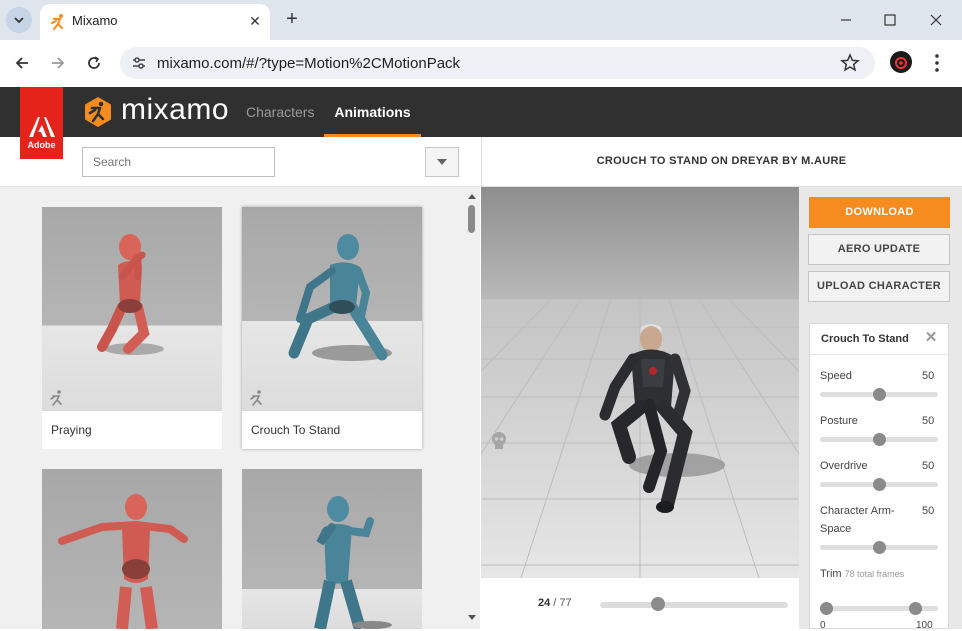 The image size is (962, 631). What do you see at coordinates (823, 625) in the screenshot?
I see `trim-start-value: 0` at bounding box center [823, 625].